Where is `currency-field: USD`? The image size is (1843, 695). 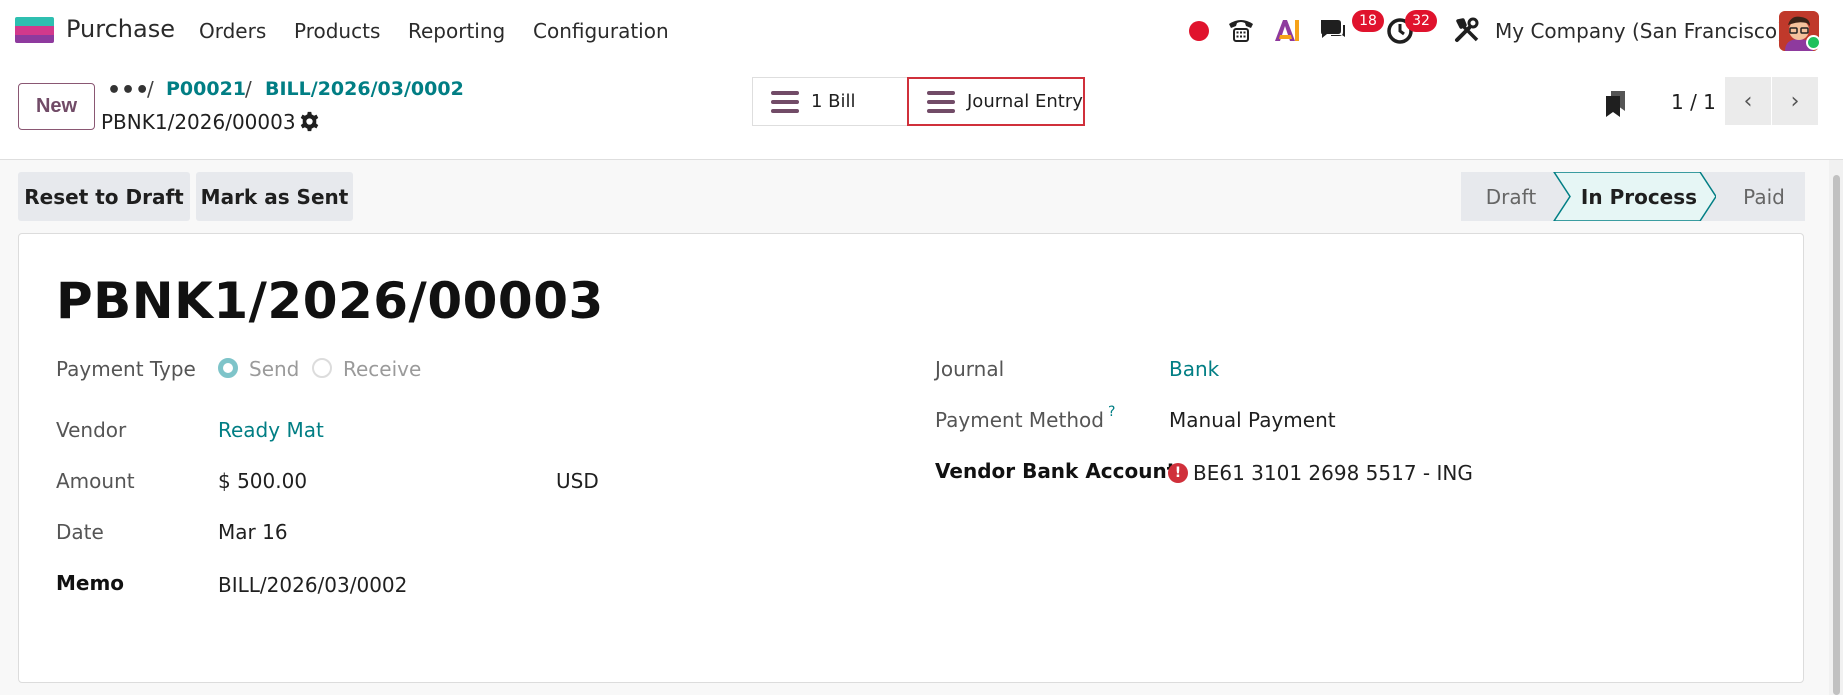 currency-field: USD is located at coordinates (577, 481).